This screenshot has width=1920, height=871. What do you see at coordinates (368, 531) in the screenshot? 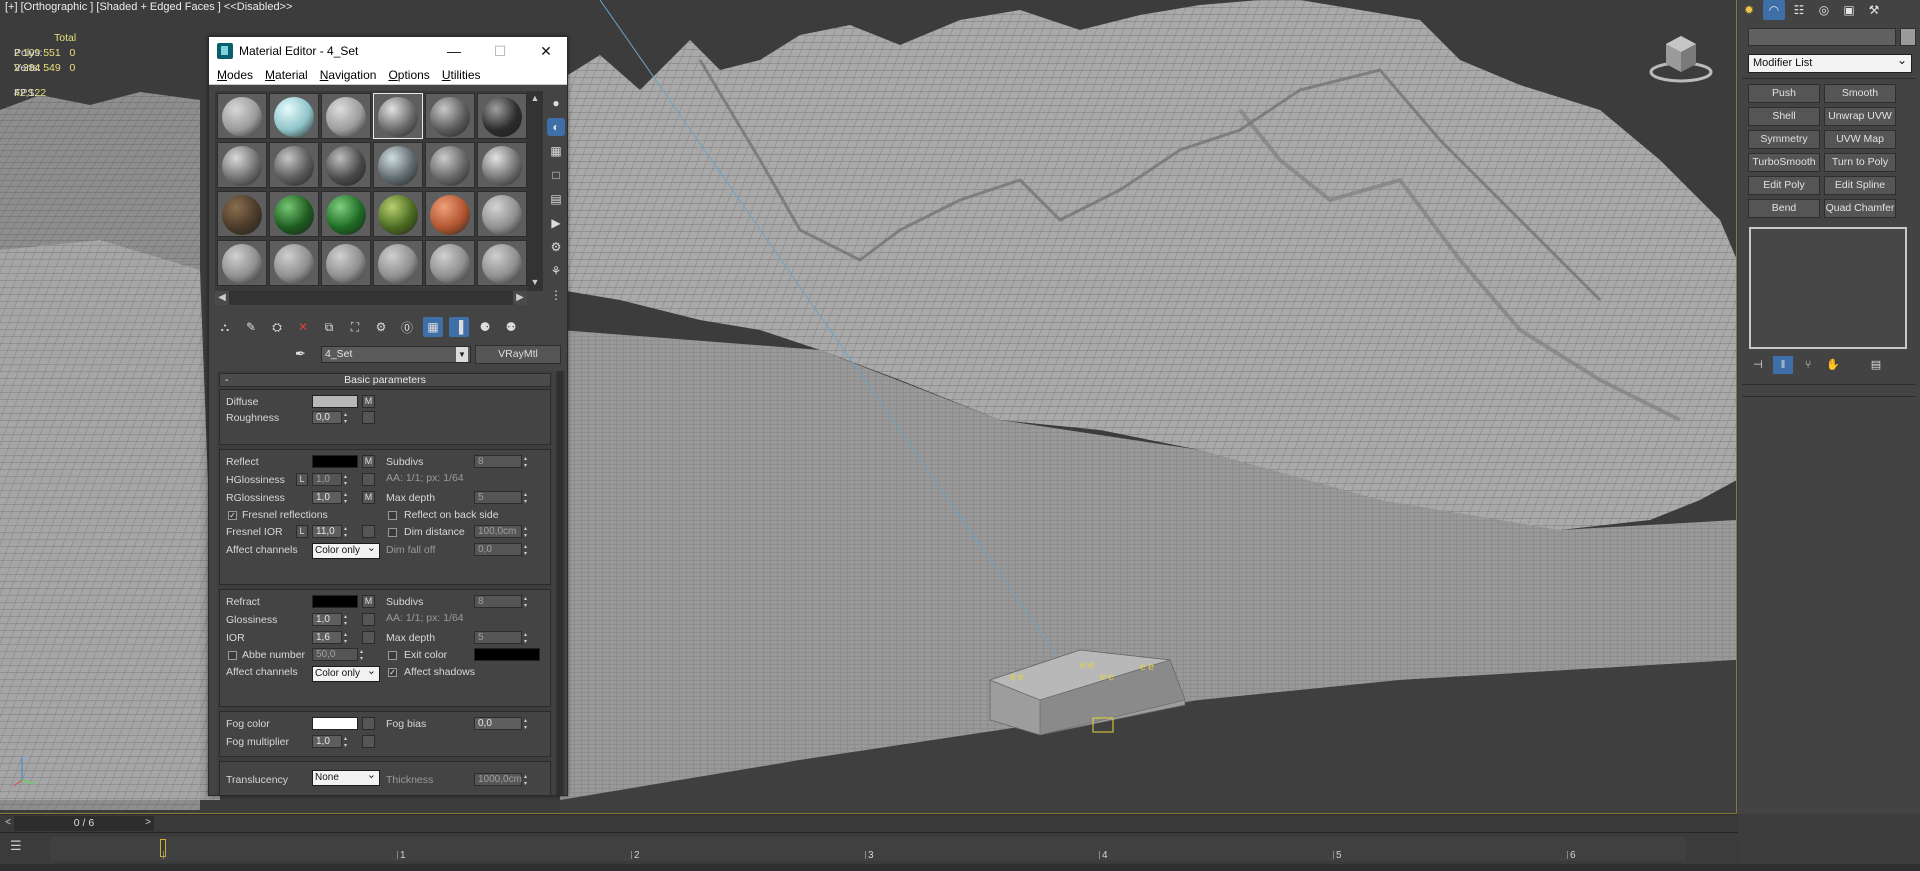
I see `fresnel-ior-map-button` at bounding box center [368, 531].